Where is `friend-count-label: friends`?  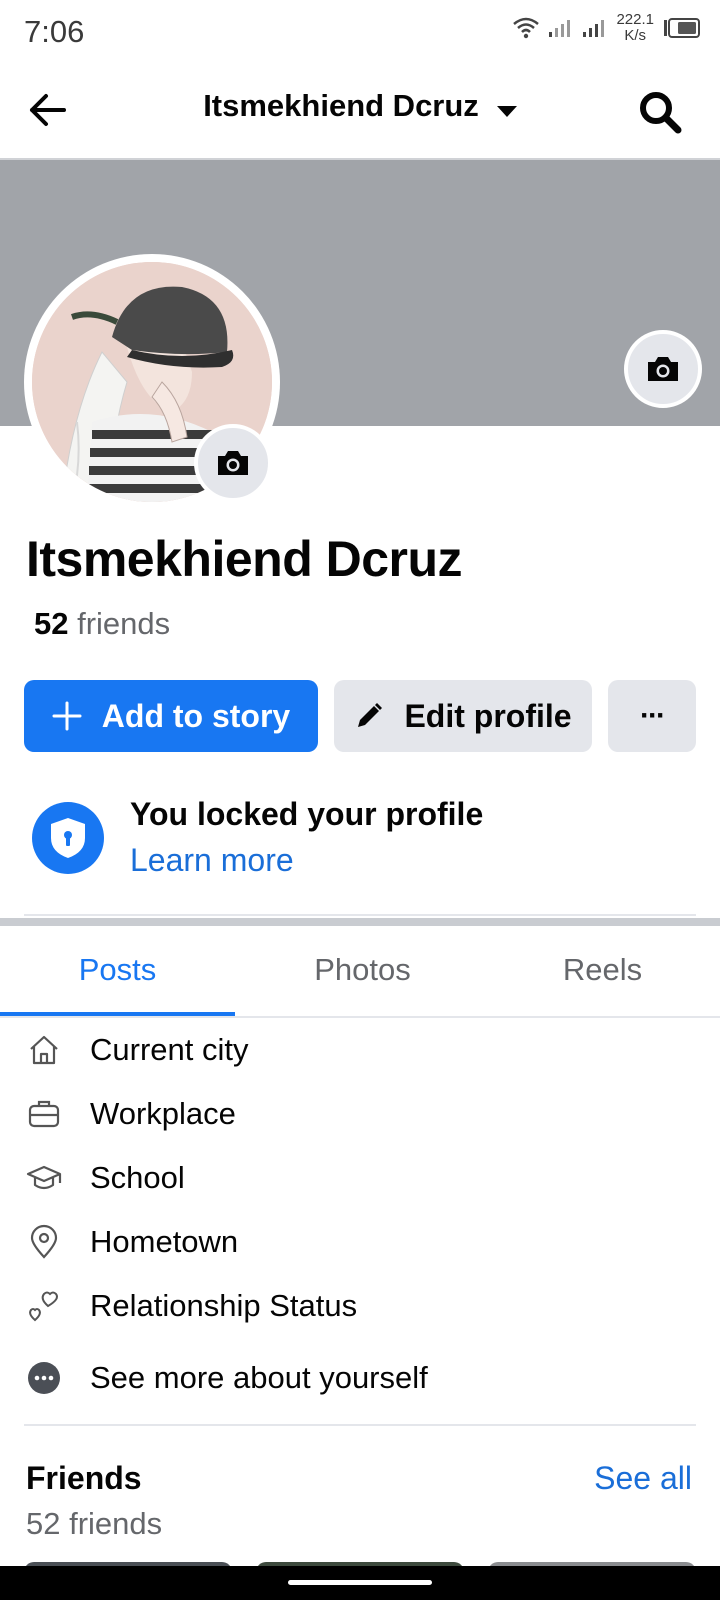 friend-count-label: friends is located at coordinates (124, 623).